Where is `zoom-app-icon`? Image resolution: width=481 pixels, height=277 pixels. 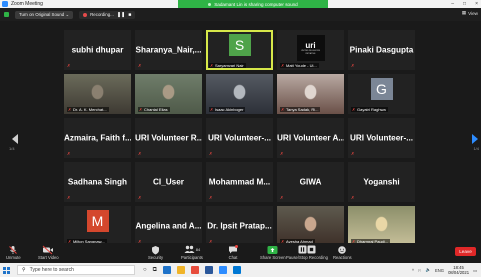
zoom-app-icon is located at coordinates (222, 270).